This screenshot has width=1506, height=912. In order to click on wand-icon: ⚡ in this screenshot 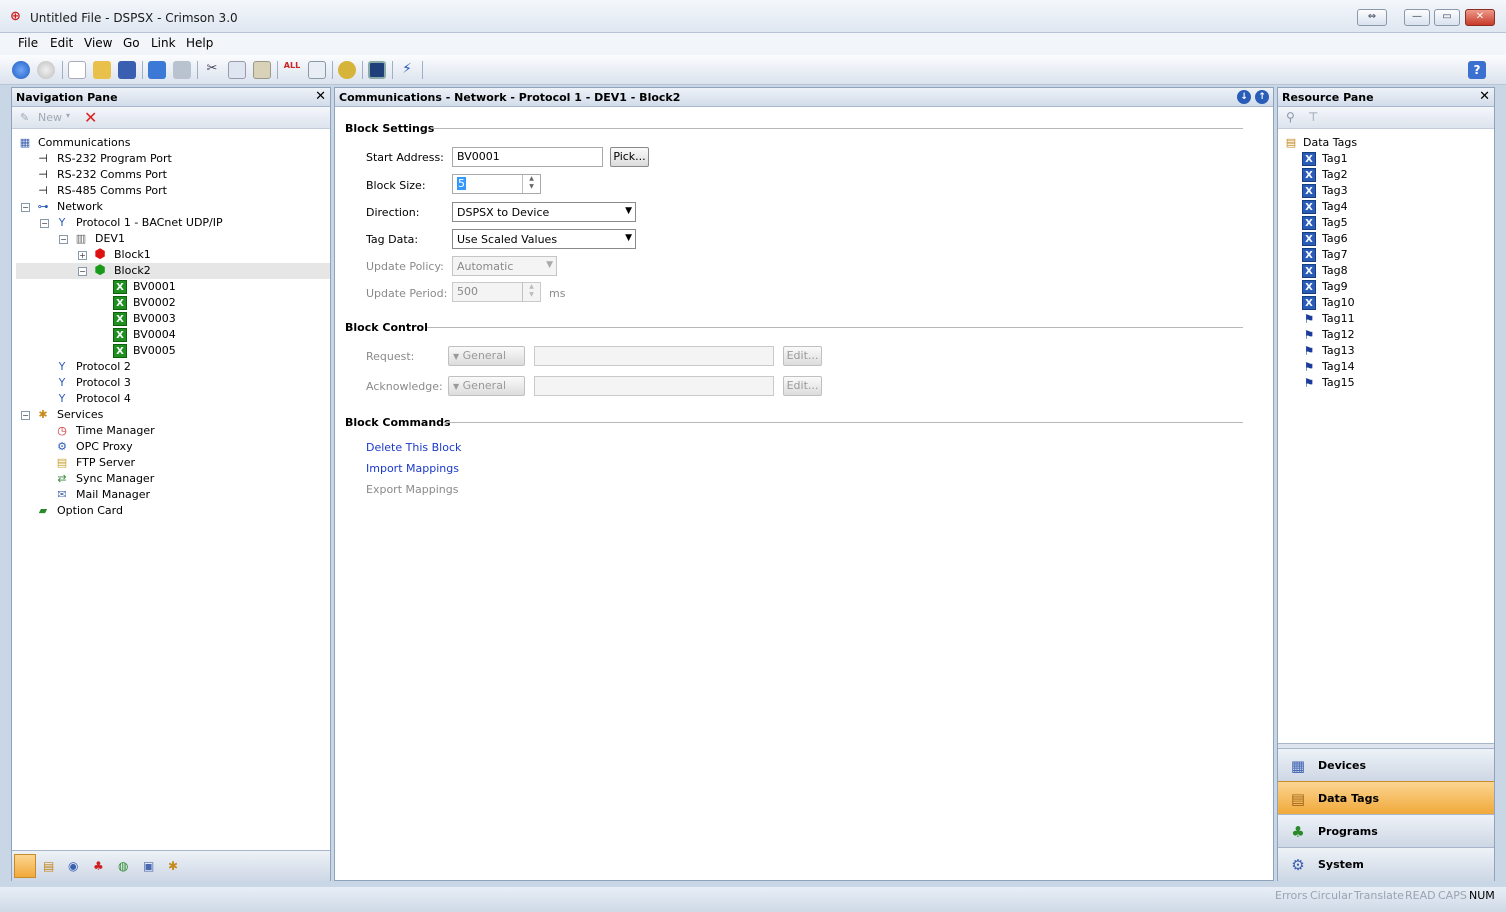, I will do `click(407, 70)`.